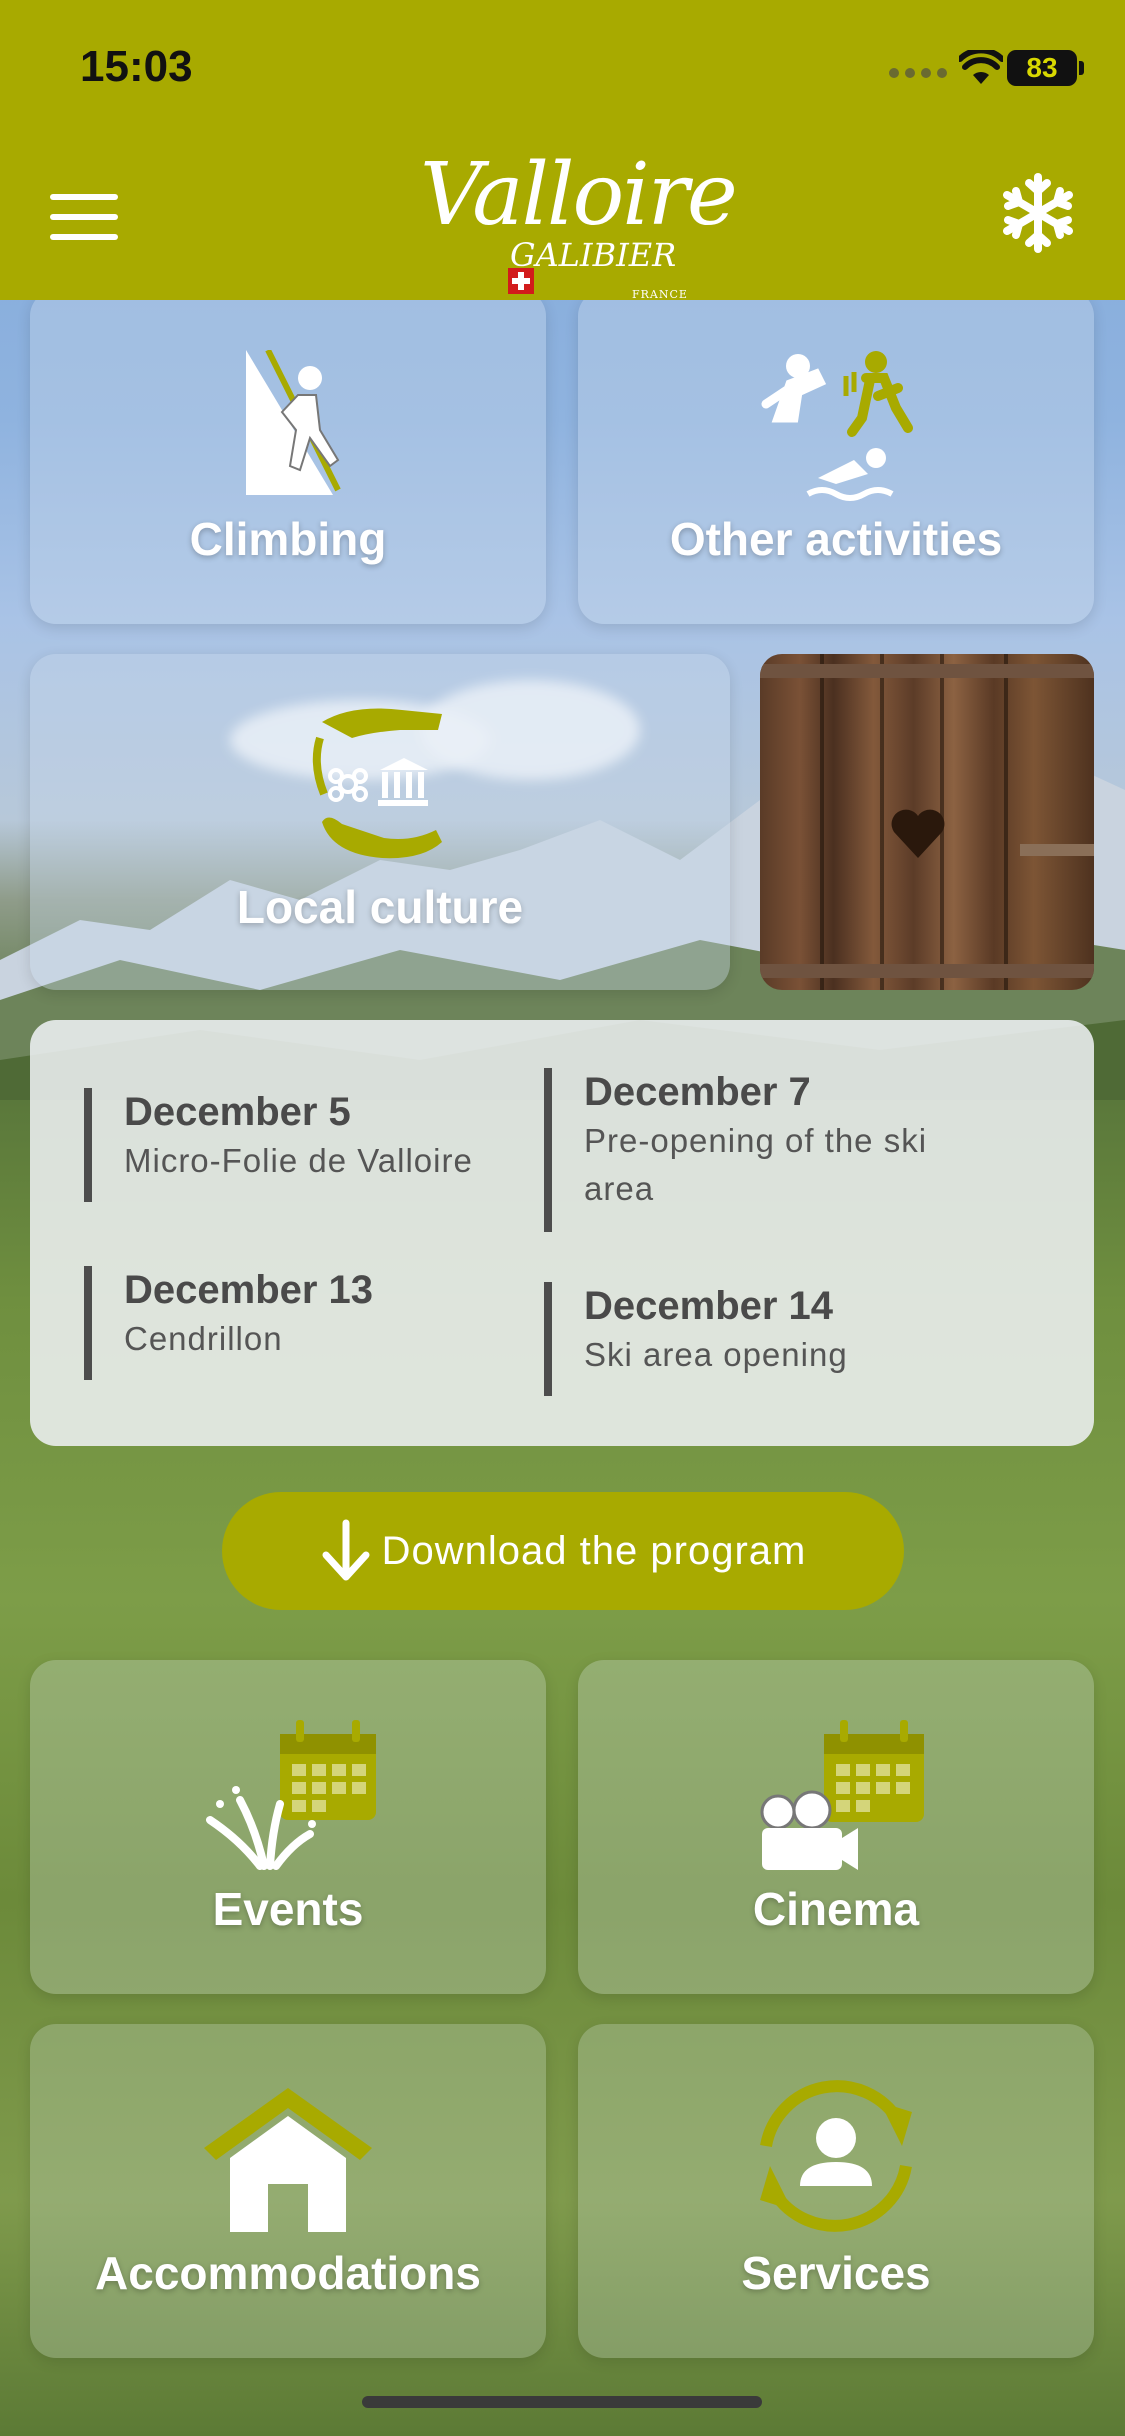 The image size is (1125, 2436). I want to click on logo-main-text: Valloire, so click(579, 195).